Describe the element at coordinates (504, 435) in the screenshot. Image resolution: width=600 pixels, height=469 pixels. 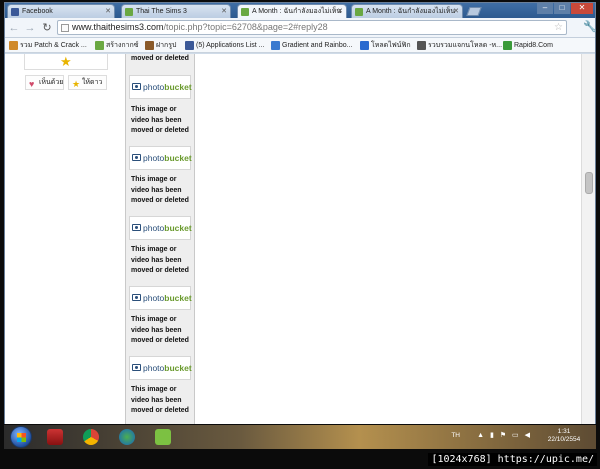
I see `tray-icons: ▲ ▮ ⚑ ▭ ◀` at that location.